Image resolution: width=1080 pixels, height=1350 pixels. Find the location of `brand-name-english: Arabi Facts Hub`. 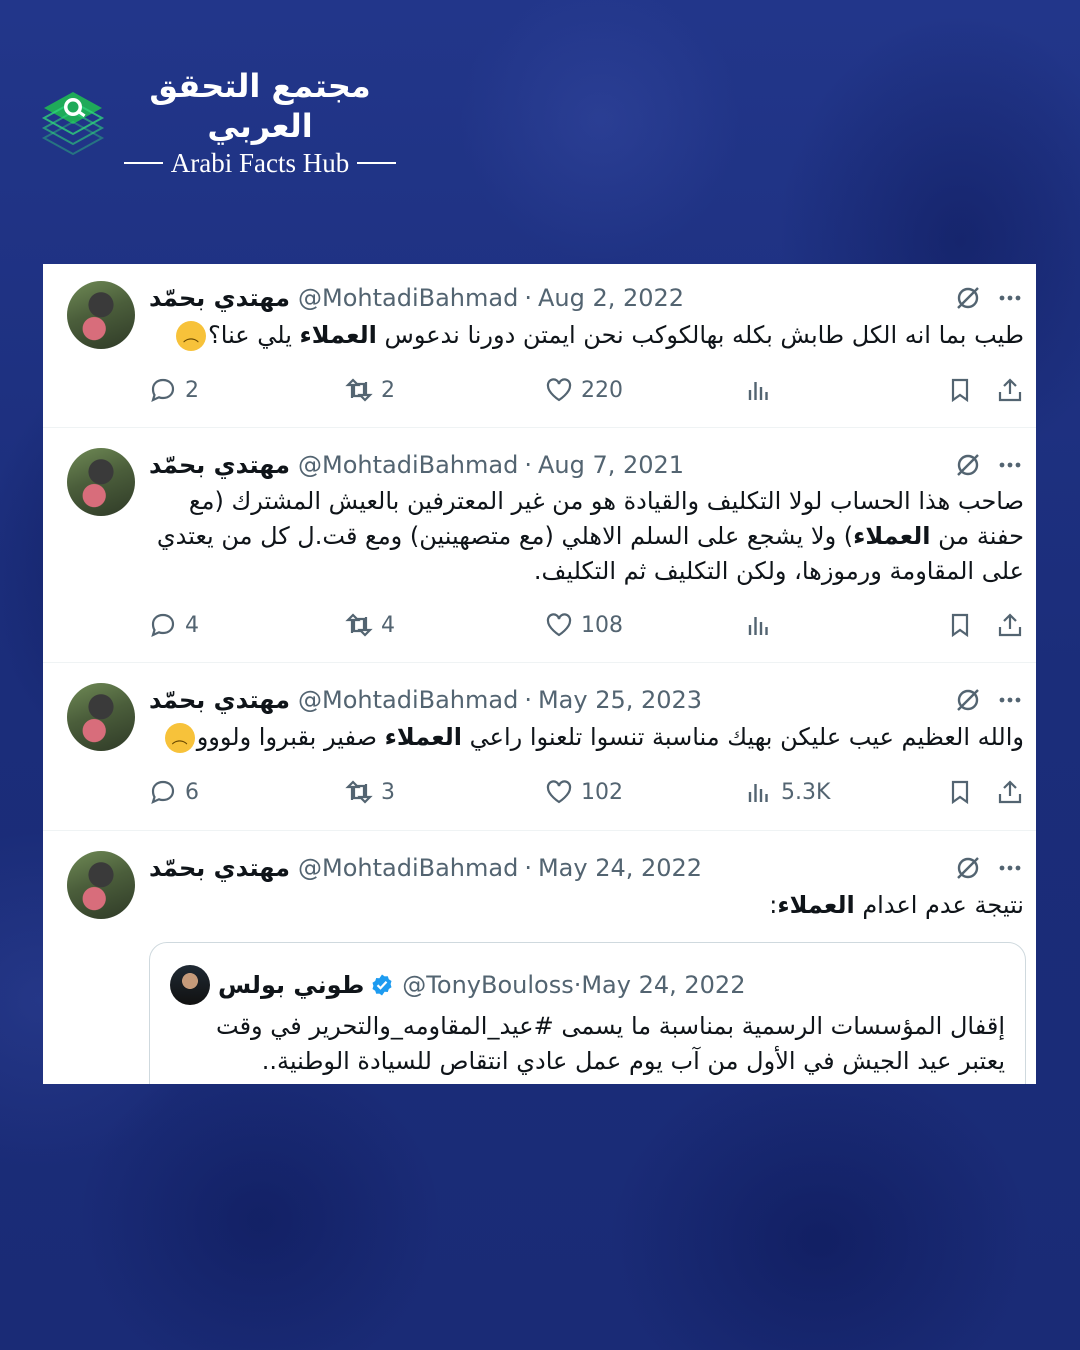

brand-name-english: Arabi Facts Hub is located at coordinates (260, 163).